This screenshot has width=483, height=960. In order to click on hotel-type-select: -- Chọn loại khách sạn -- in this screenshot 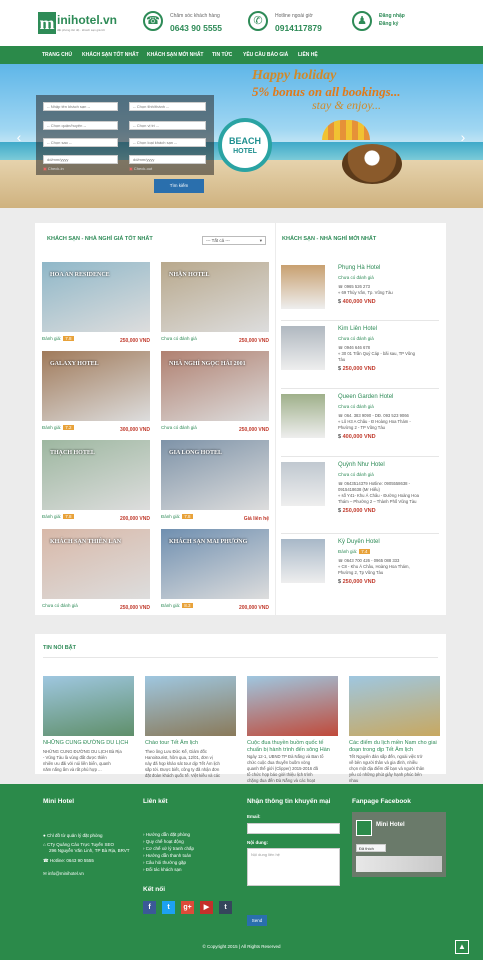, I will do `click(167, 142)`.